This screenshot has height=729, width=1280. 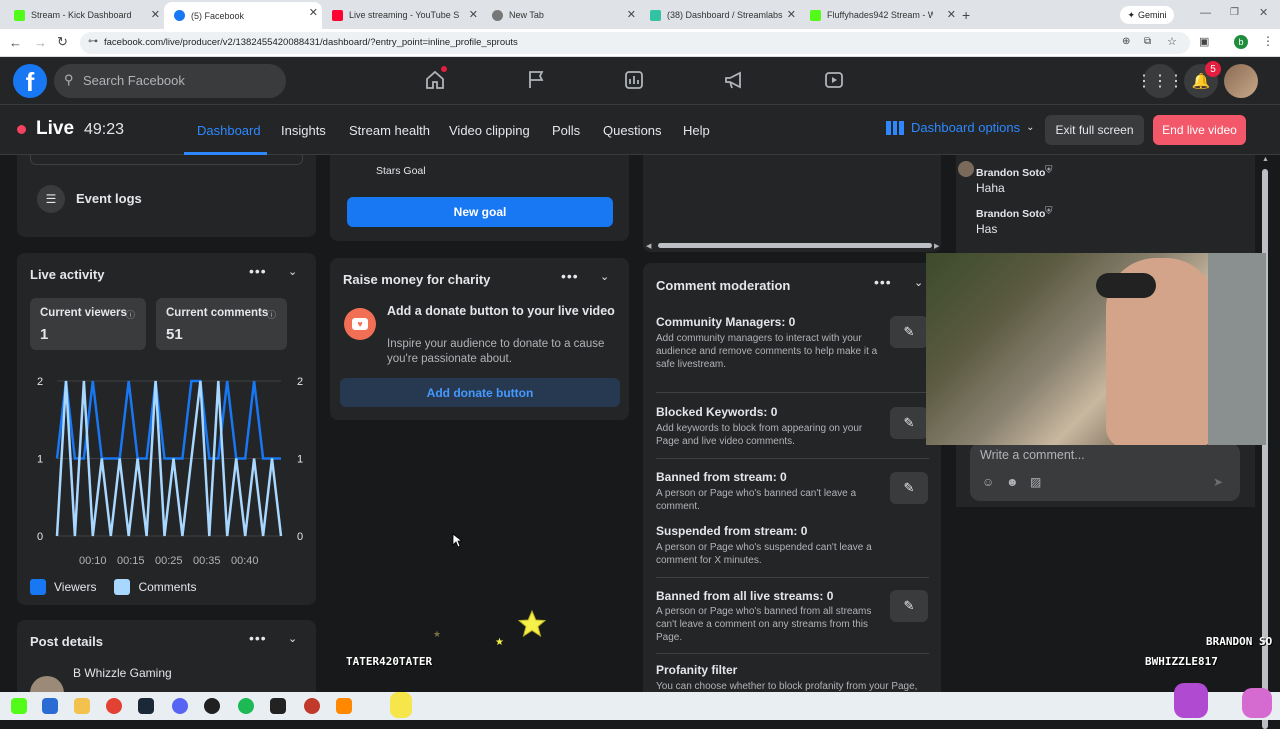 What do you see at coordinates (229, 130) in the screenshot?
I see `tab-dashboard: Dashboard` at bounding box center [229, 130].